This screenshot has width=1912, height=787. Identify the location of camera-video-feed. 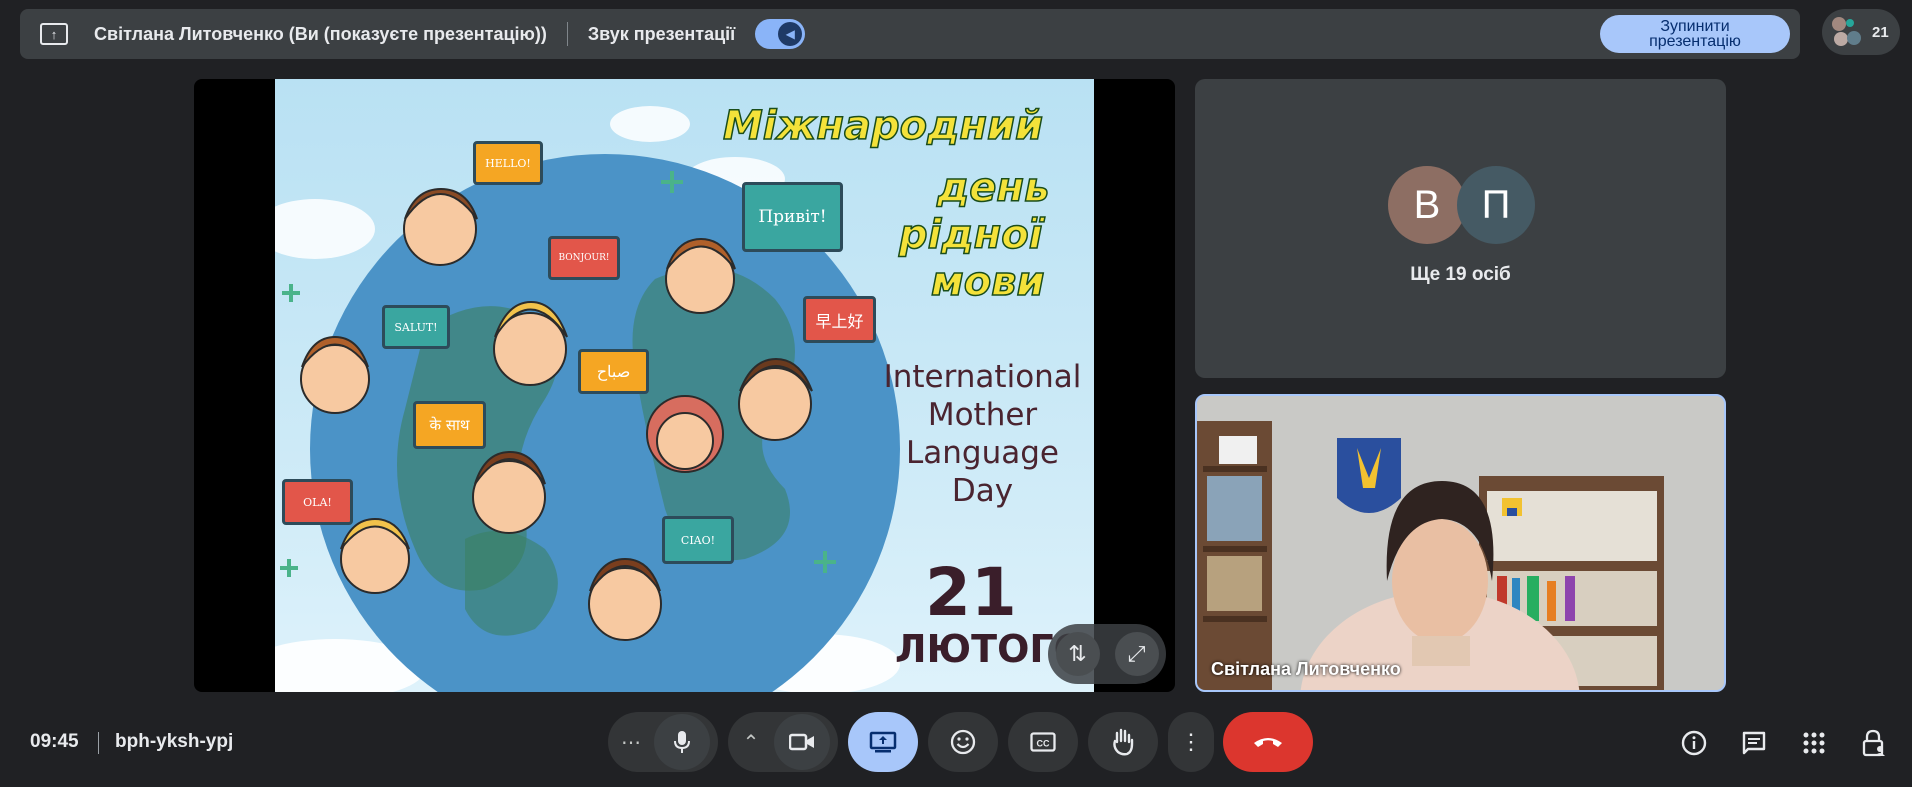
(1460, 543).